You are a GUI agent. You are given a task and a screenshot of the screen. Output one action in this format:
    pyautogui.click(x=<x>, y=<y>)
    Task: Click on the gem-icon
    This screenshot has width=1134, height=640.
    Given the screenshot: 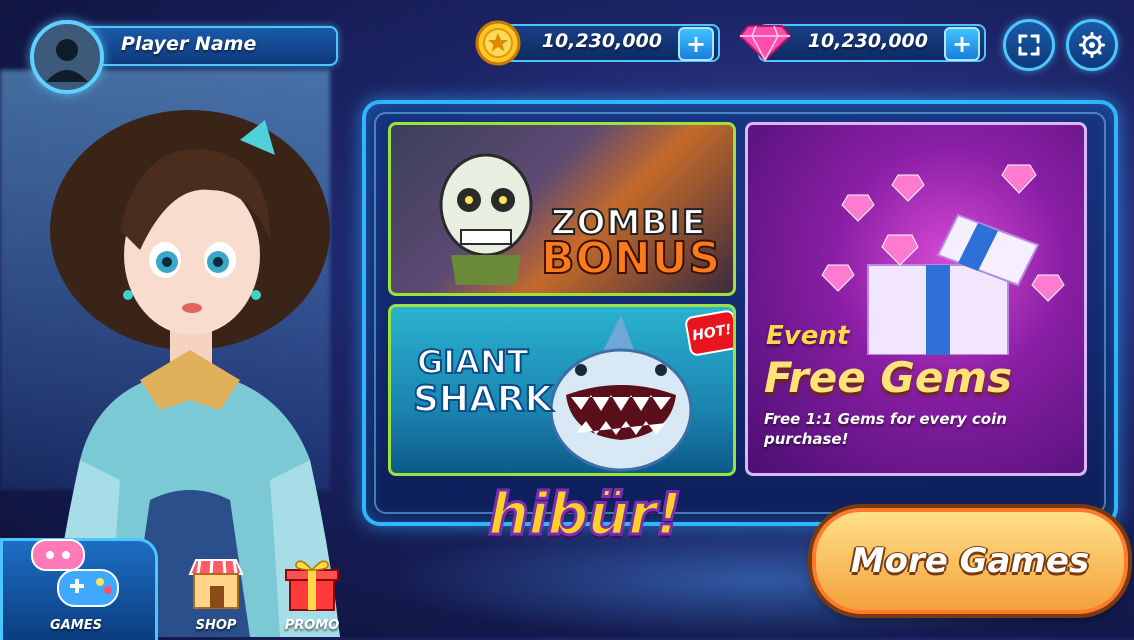 What is the action you would take?
    pyautogui.click(x=765, y=43)
    